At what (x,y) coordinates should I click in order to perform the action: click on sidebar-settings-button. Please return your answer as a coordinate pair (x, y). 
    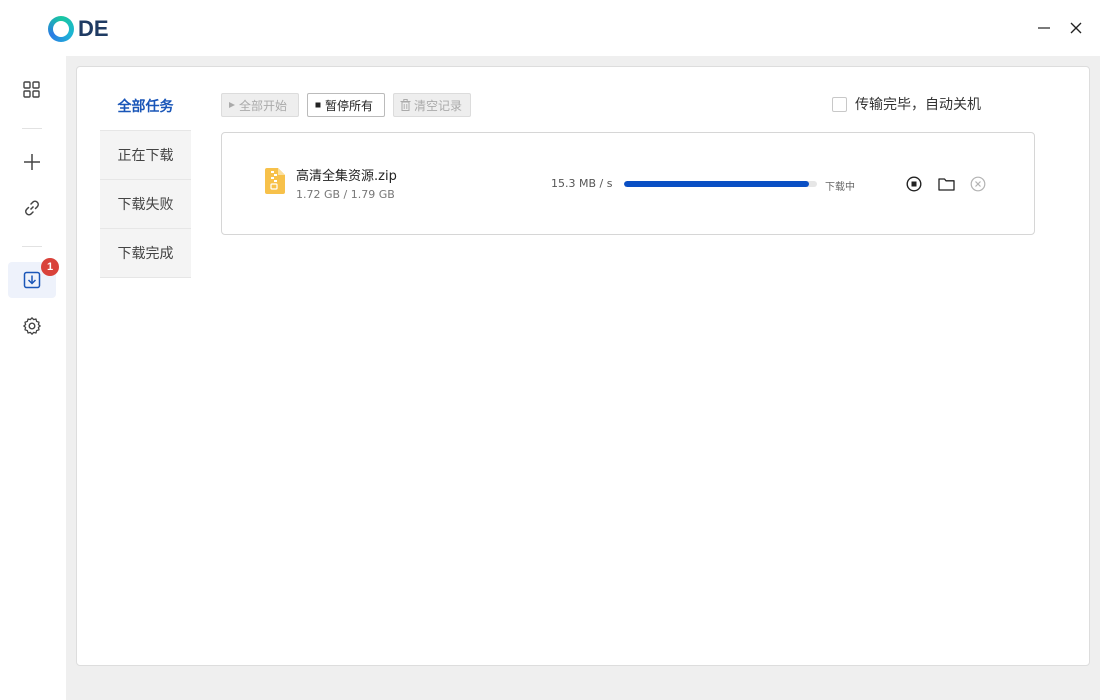
    Looking at the image, I should click on (32, 326).